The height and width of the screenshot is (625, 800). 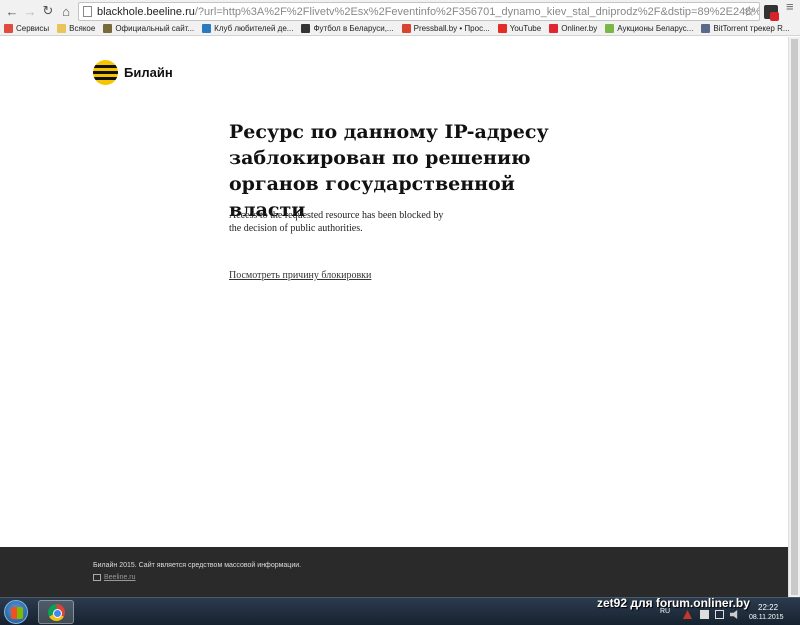 I want to click on extension-badge, so click(x=774, y=16).